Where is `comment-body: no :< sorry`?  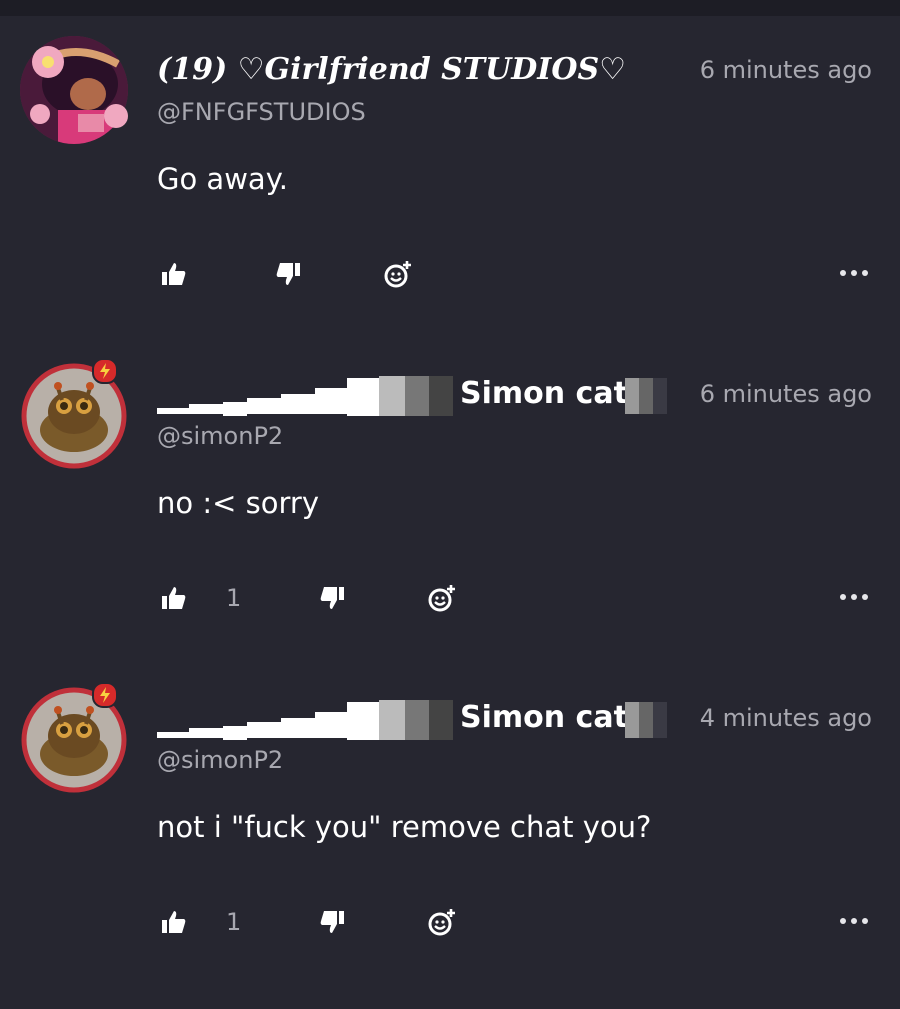 comment-body: no :< sorry is located at coordinates (238, 503).